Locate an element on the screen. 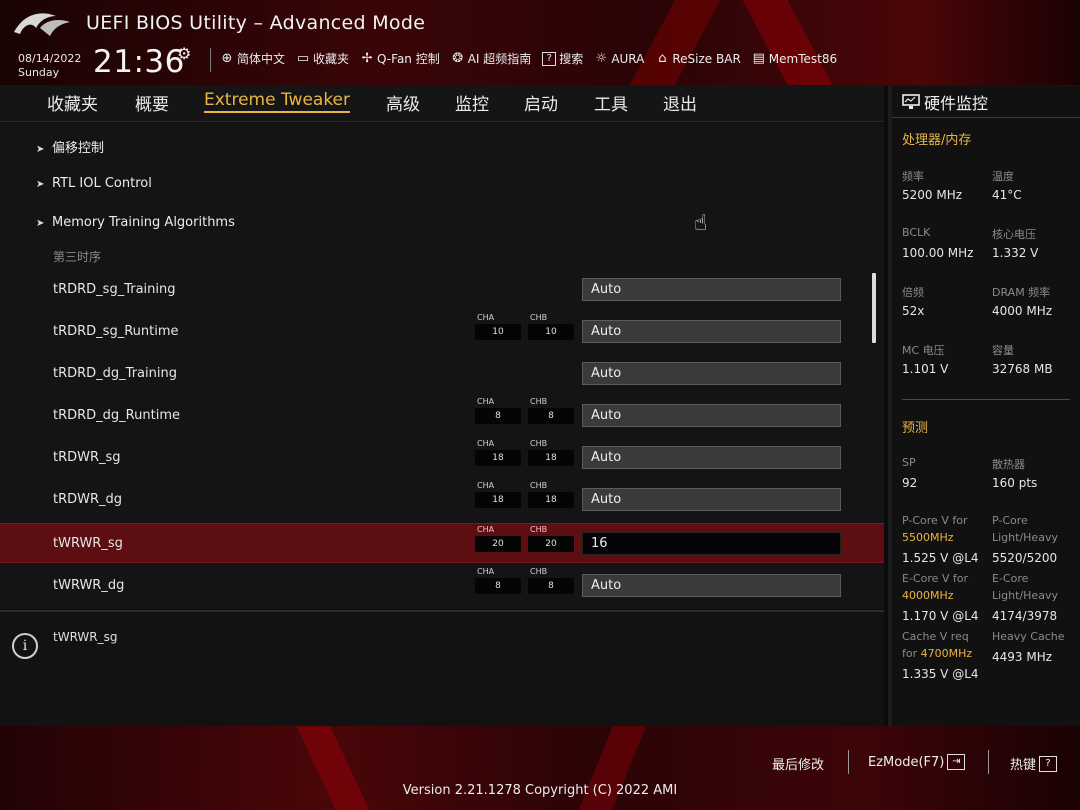 This screenshot has height=810, width=1080. memtest-button: ▤ MemTest86 is located at coordinates (794, 58).